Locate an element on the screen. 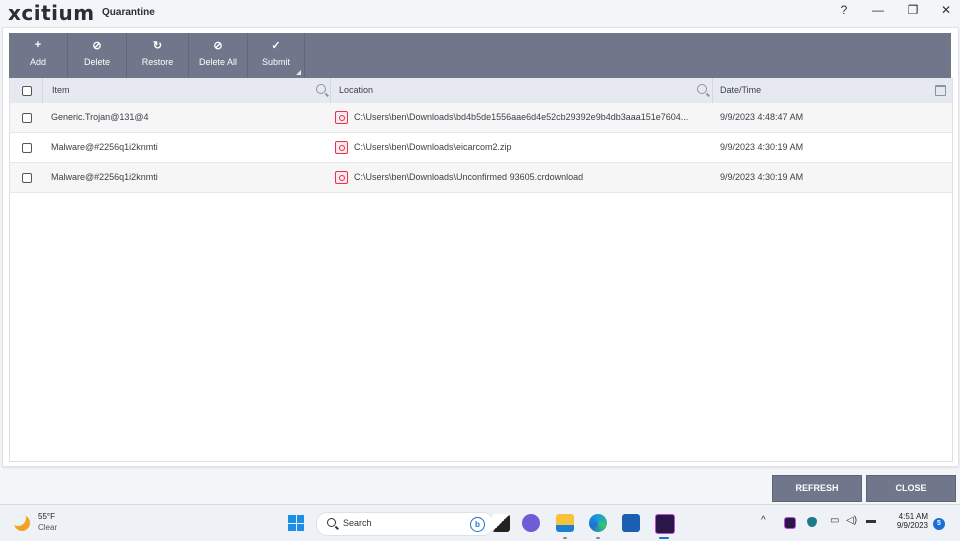  refresh-button: REFRESH is located at coordinates (817, 488).